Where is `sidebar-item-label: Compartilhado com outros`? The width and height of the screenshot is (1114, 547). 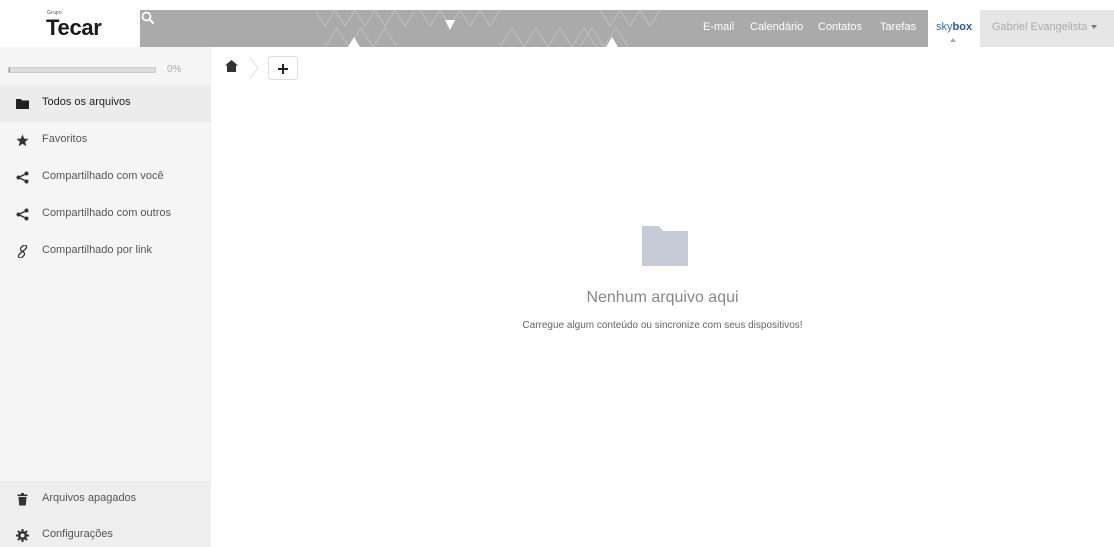 sidebar-item-label: Compartilhado com outros is located at coordinates (107, 213).